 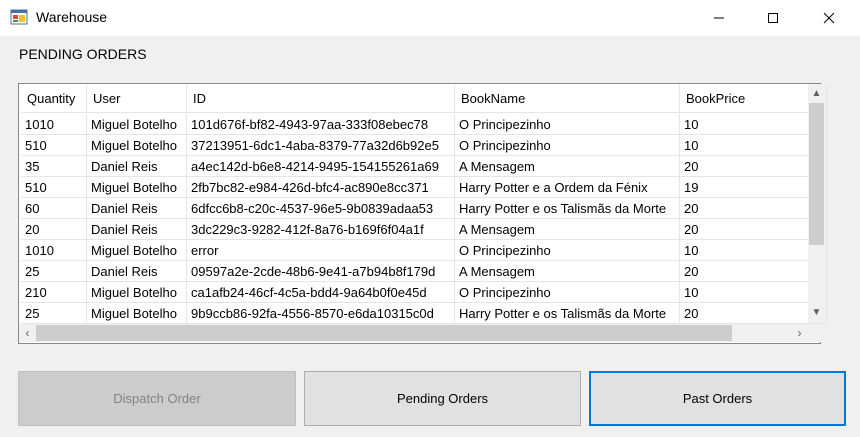 What do you see at coordinates (72, 17) in the screenshot?
I see `window-title: Warehouse` at bounding box center [72, 17].